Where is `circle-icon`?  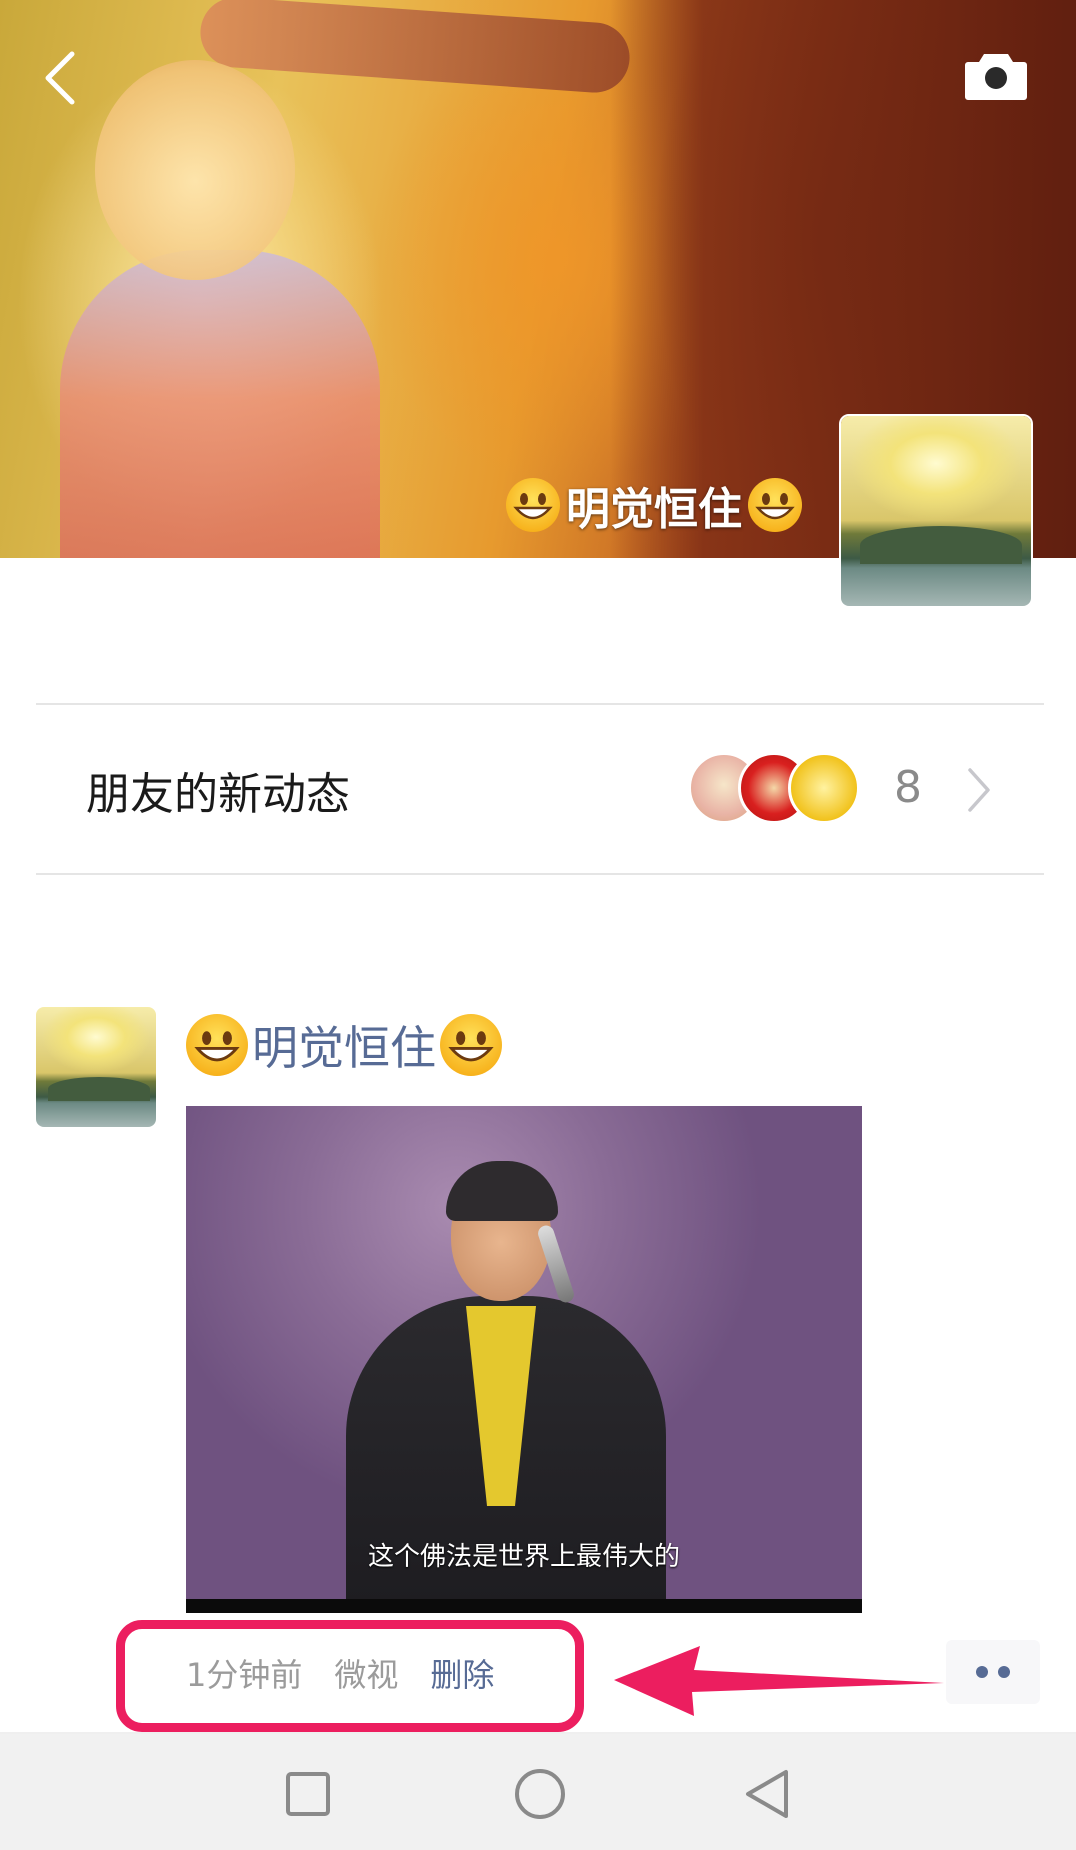
circle-icon is located at coordinates (540, 1794).